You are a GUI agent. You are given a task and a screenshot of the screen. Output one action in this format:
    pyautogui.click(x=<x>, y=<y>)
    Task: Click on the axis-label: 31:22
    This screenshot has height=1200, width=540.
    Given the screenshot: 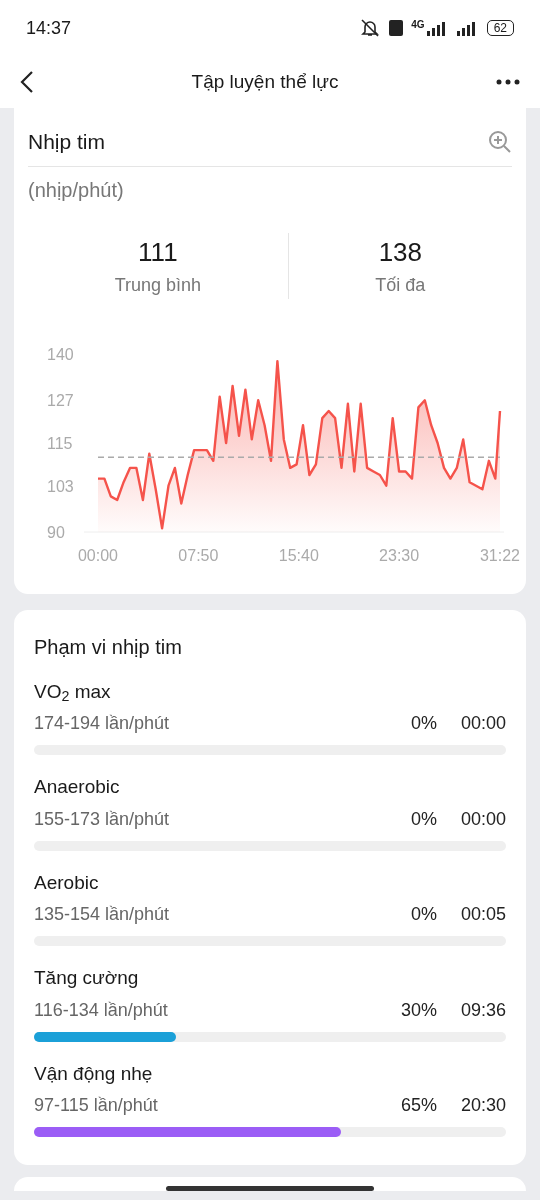 What is the action you would take?
    pyautogui.click(x=500, y=555)
    